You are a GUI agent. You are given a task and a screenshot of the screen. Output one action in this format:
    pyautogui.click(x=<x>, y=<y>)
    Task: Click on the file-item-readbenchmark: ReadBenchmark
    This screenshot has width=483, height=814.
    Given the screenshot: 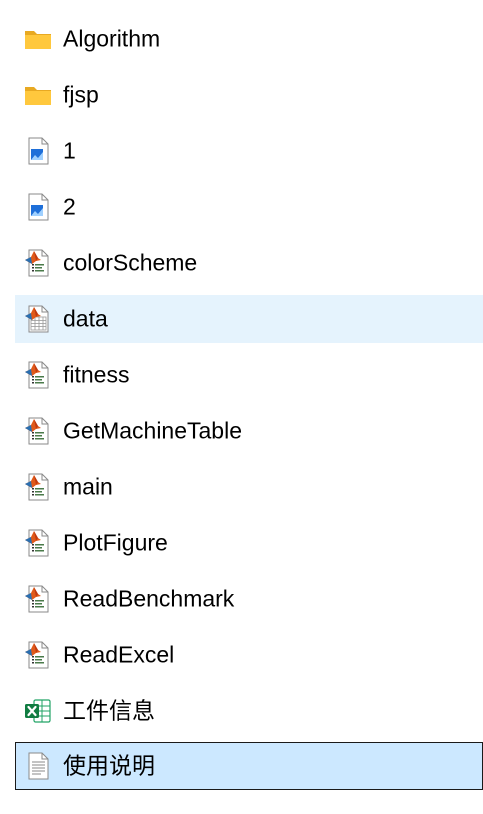 What is the action you would take?
    pyautogui.click(x=249, y=599)
    